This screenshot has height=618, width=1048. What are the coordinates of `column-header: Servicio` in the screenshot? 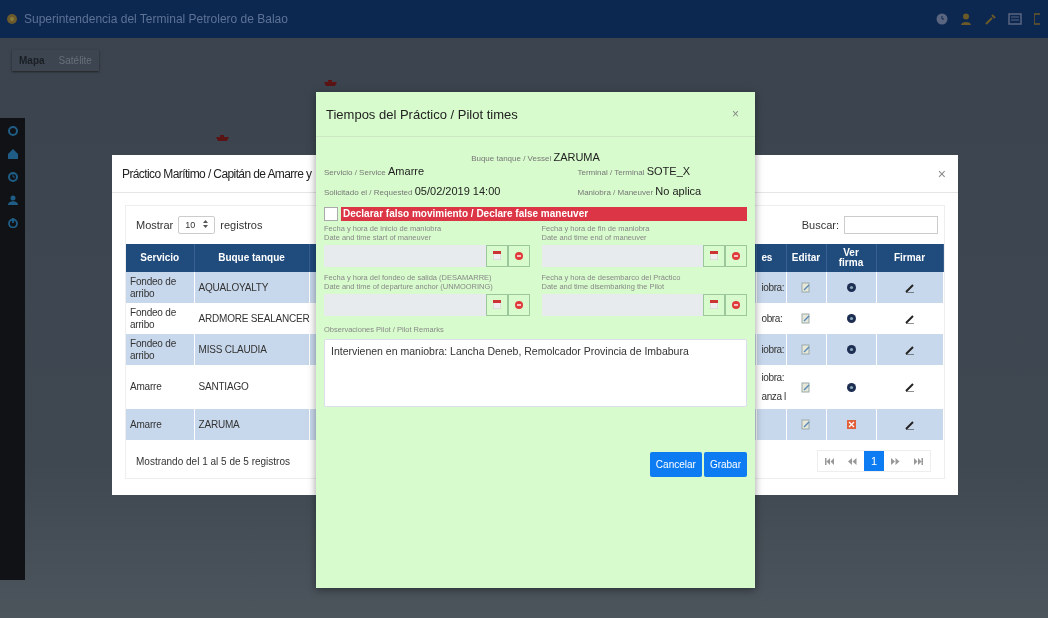 It's located at (160, 258).